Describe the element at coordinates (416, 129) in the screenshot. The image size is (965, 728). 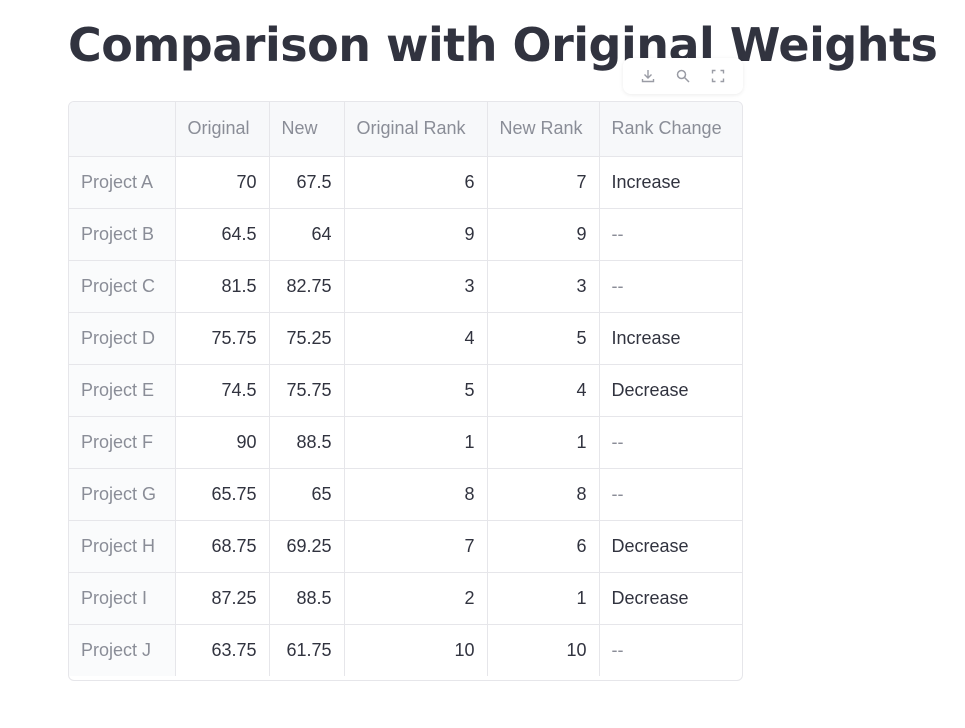
I see `column-header-original-rank: Original Rank` at that location.